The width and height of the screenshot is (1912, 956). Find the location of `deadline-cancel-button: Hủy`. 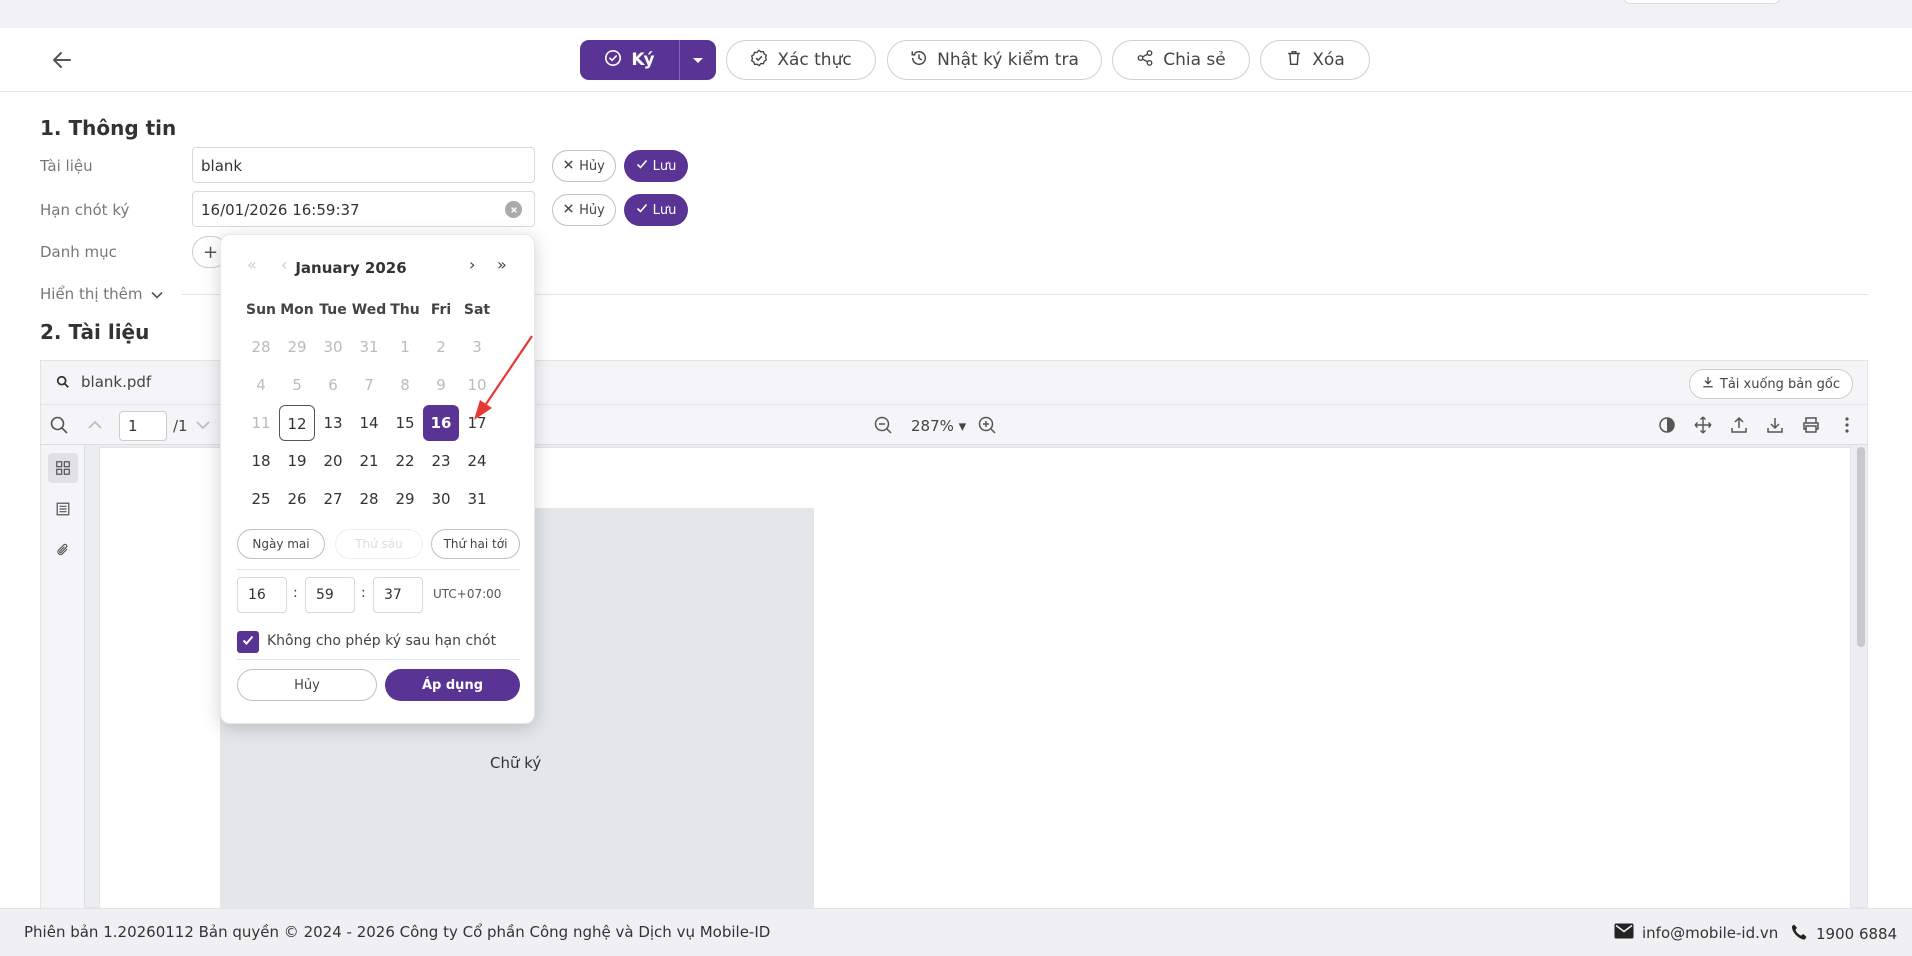

deadline-cancel-button: Hủy is located at coordinates (584, 210).